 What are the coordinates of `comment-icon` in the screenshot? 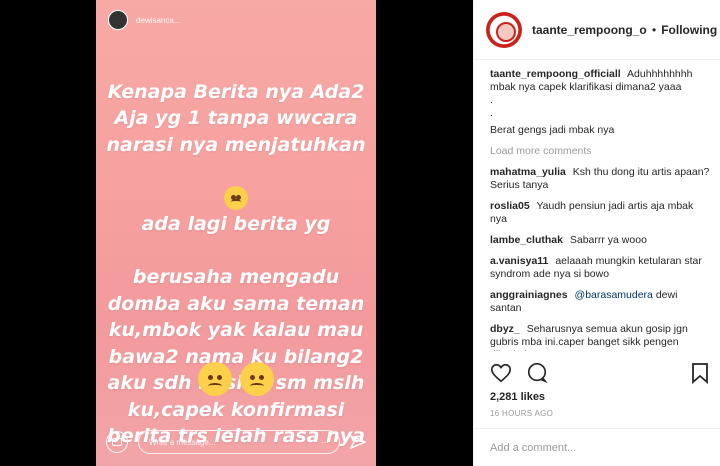 It's located at (537, 375).